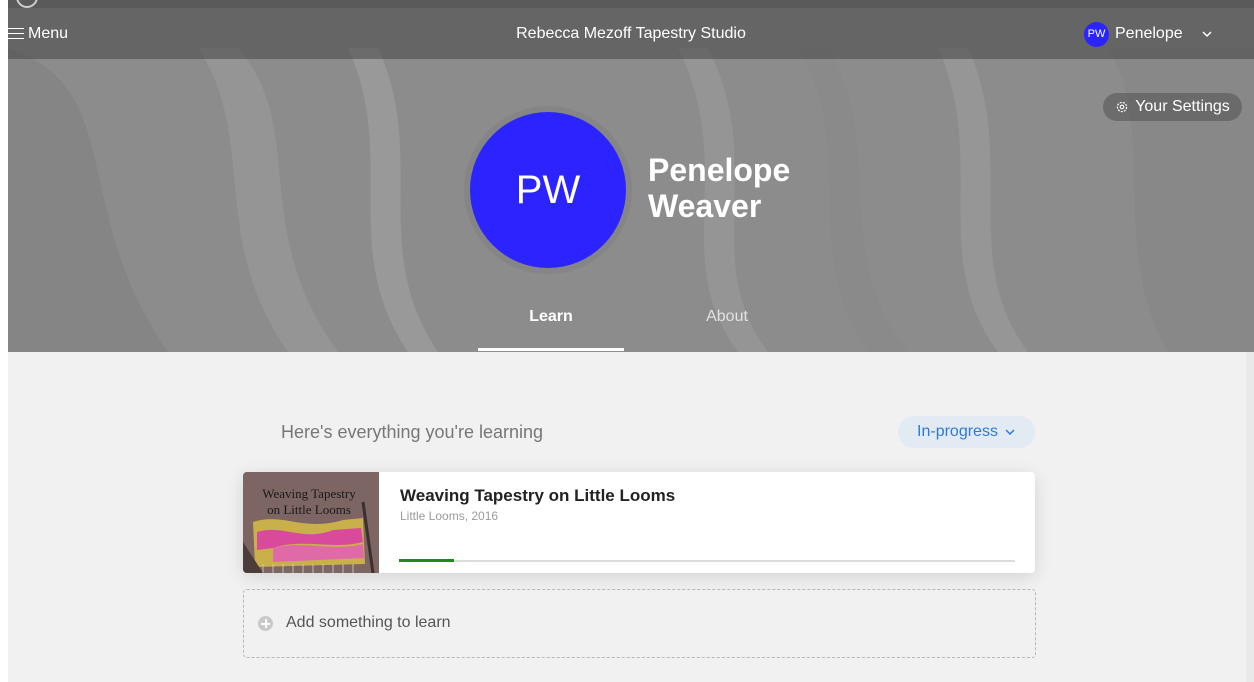 The height and width of the screenshot is (682, 1254). Describe the element at coordinates (1182, 106) in the screenshot. I see `settings-label: Your Settings` at that location.